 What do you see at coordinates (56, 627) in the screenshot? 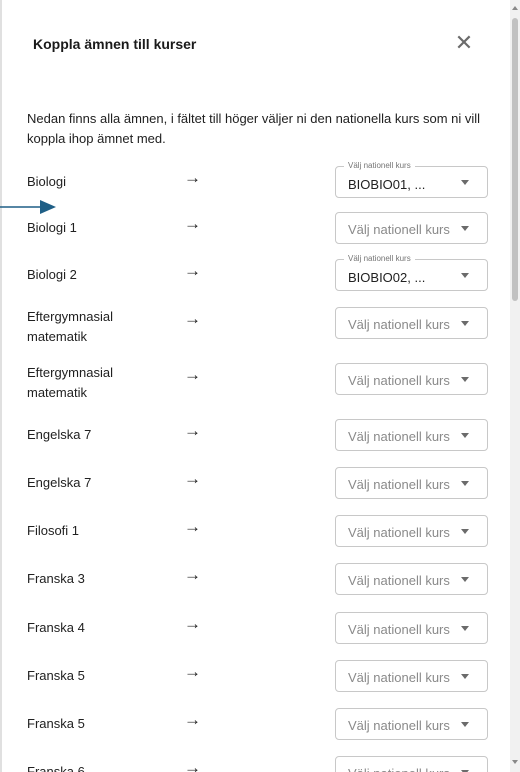
I see `subject-name: Franska 4` at bounding box center [56, 627].